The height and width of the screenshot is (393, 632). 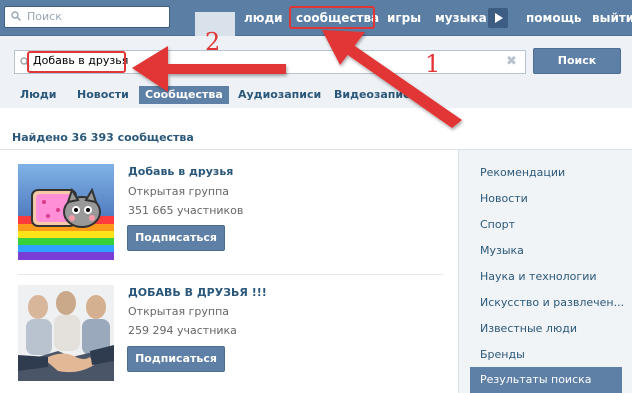 What do you see at coordinates (230, 274) in the screenshot?
I see `divider` at bounding box center [230, 274].